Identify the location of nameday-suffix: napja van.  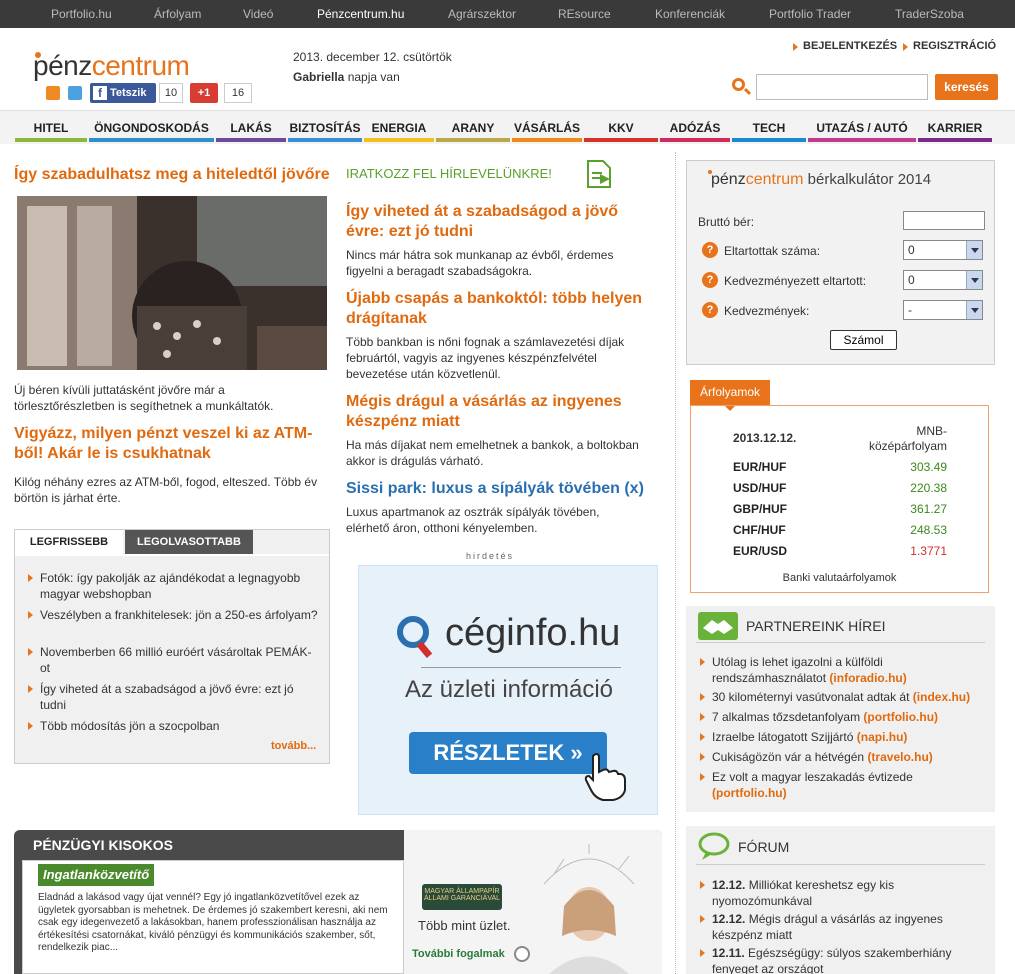
(372, 77).